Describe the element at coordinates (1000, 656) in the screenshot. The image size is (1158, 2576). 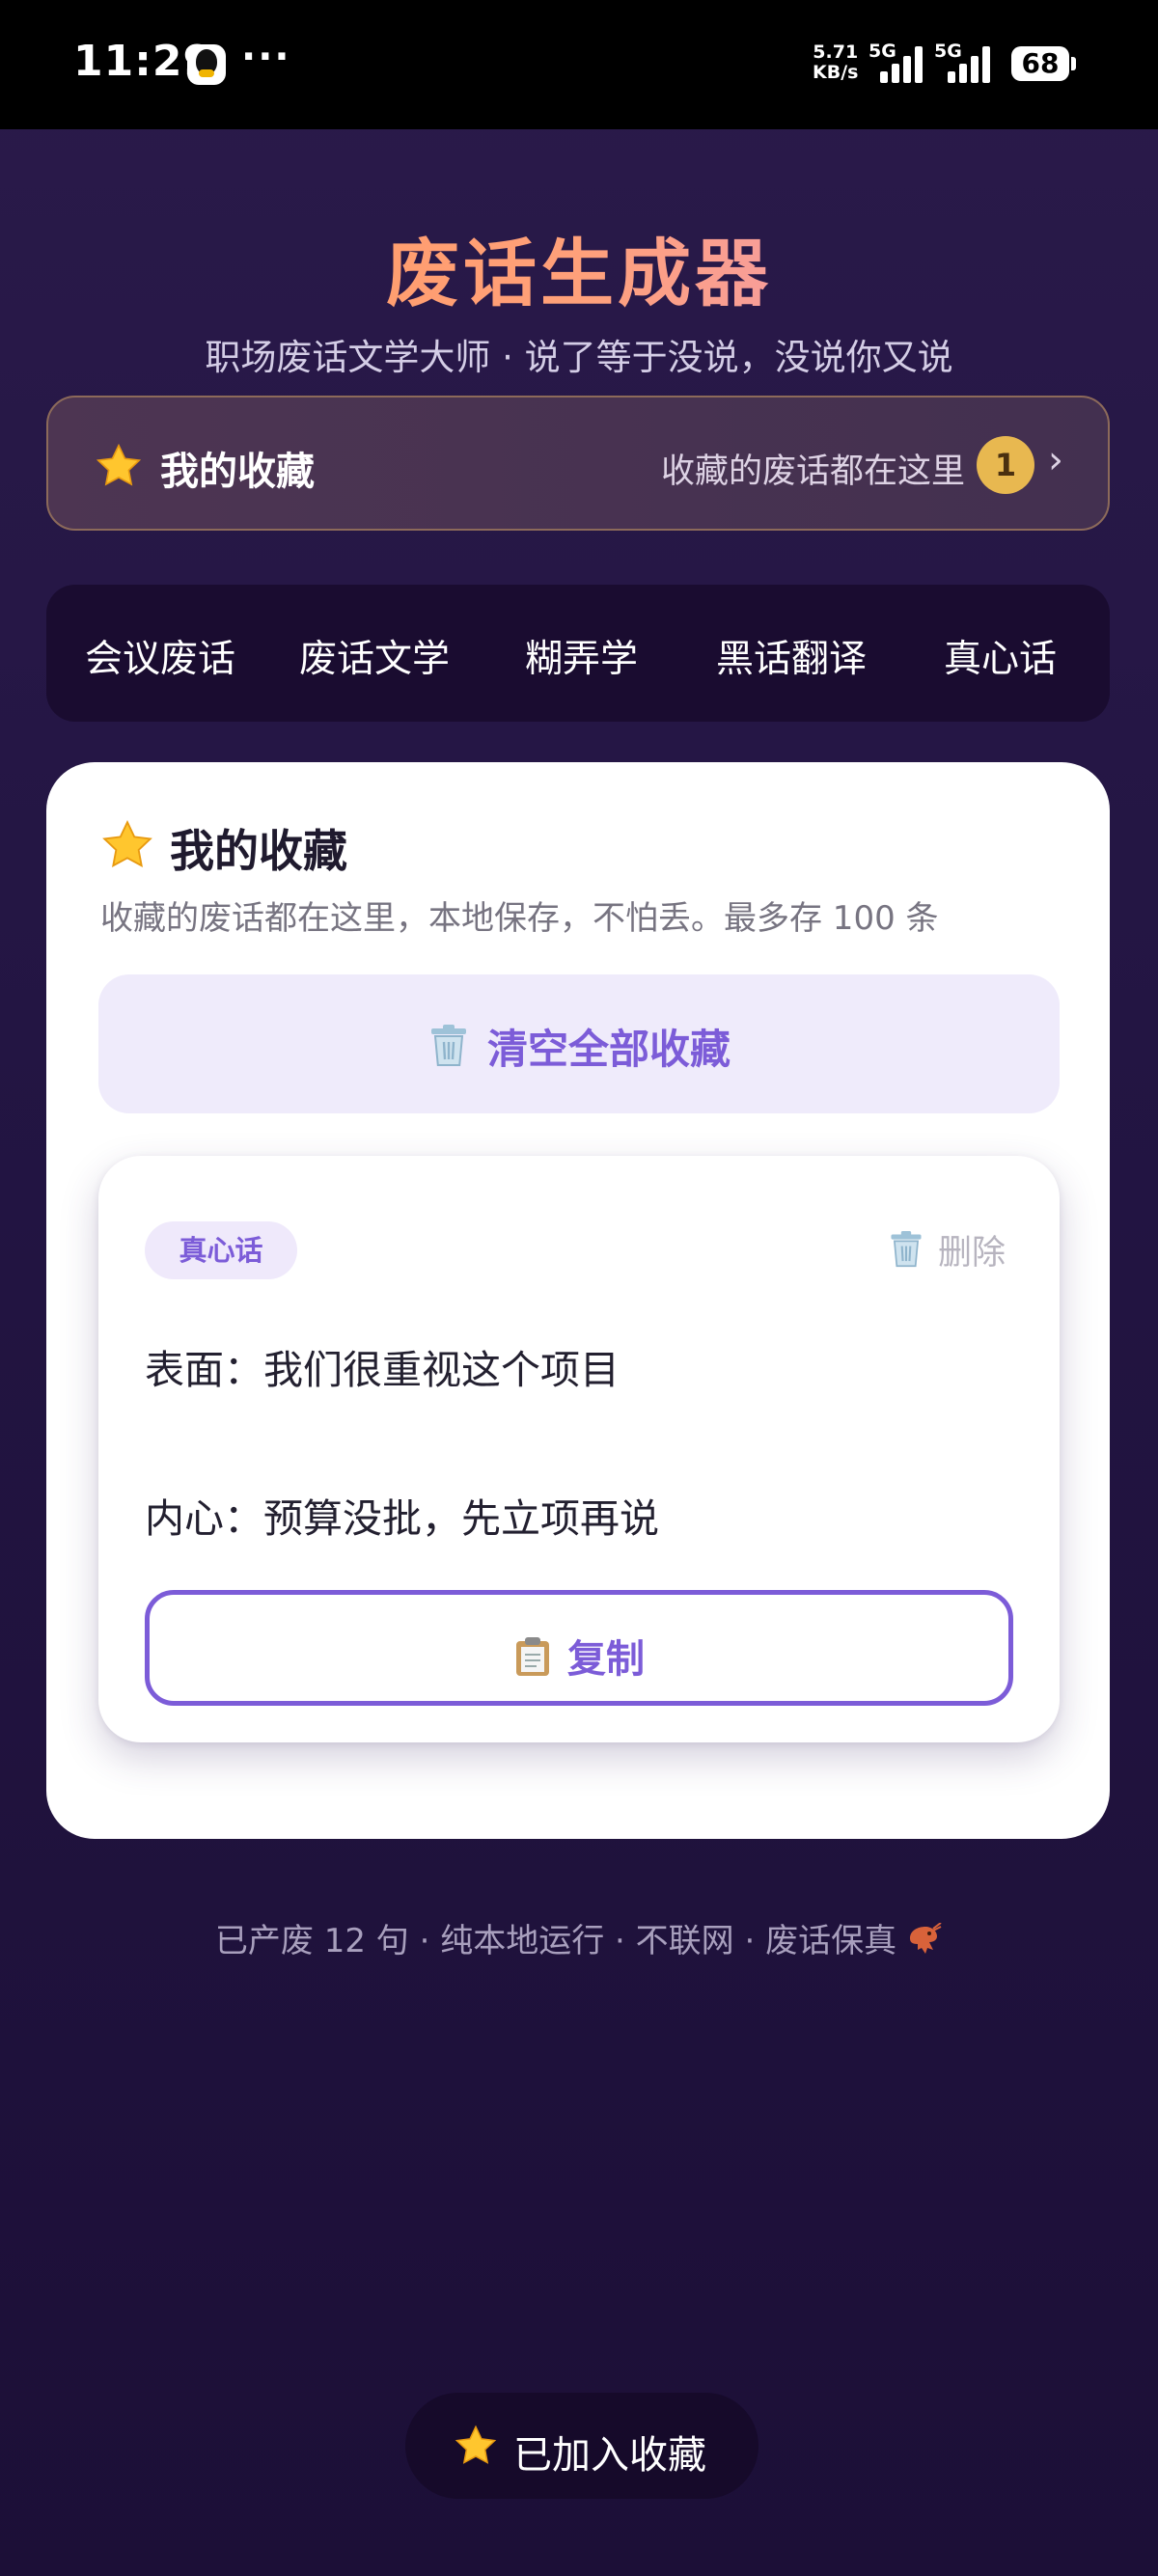
I see `tab-honest-words: 真心话` at that location.